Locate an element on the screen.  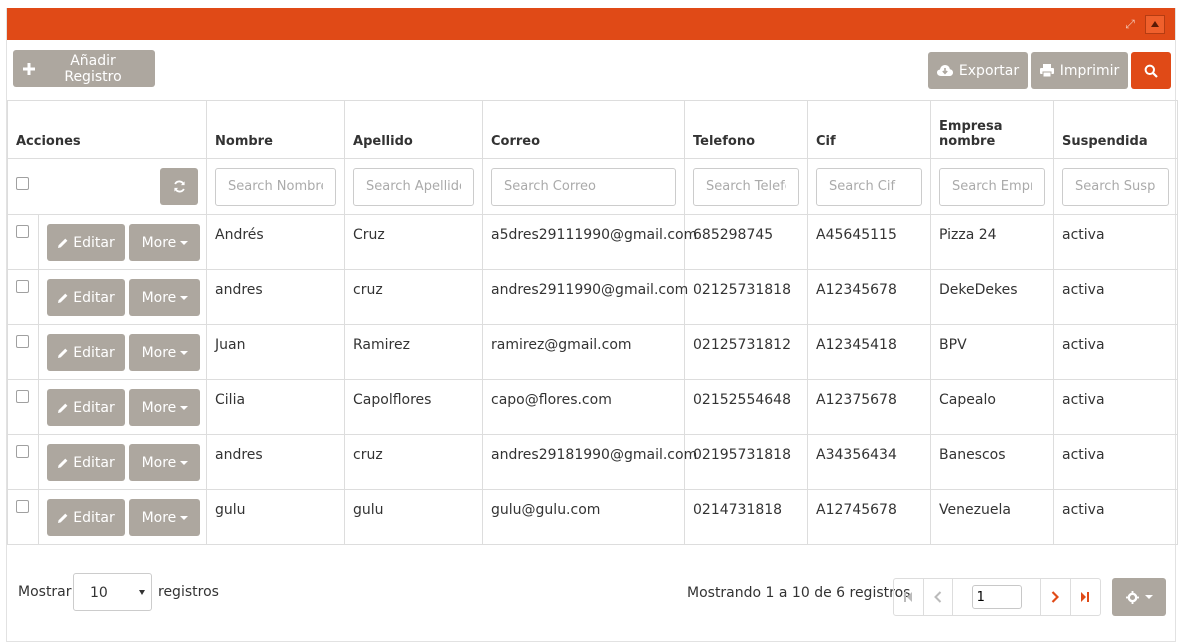
cell-empresa: Venezuela is located at coordinates (992, 517).